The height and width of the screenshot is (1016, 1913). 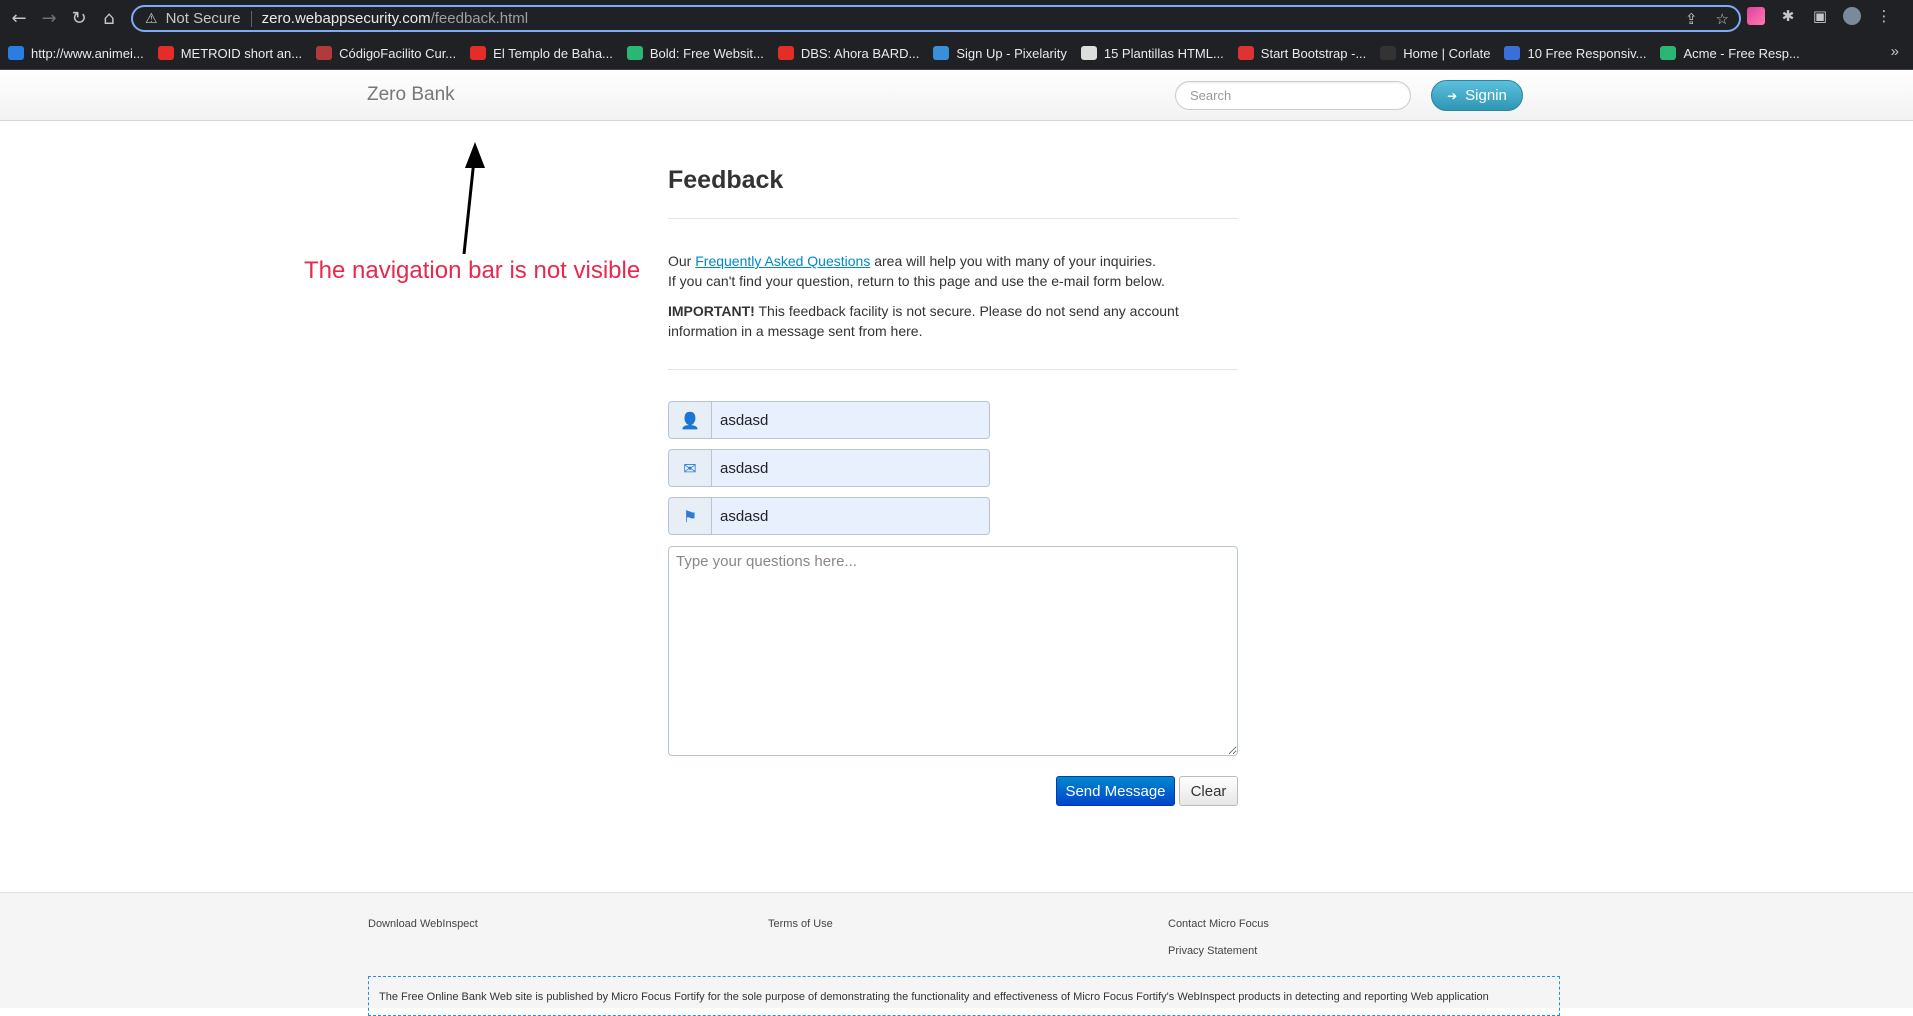 What do you see at coordinates (726, 180) in the screenshot?
I see `page-title: Feedback` at bounding box center [726, 180].